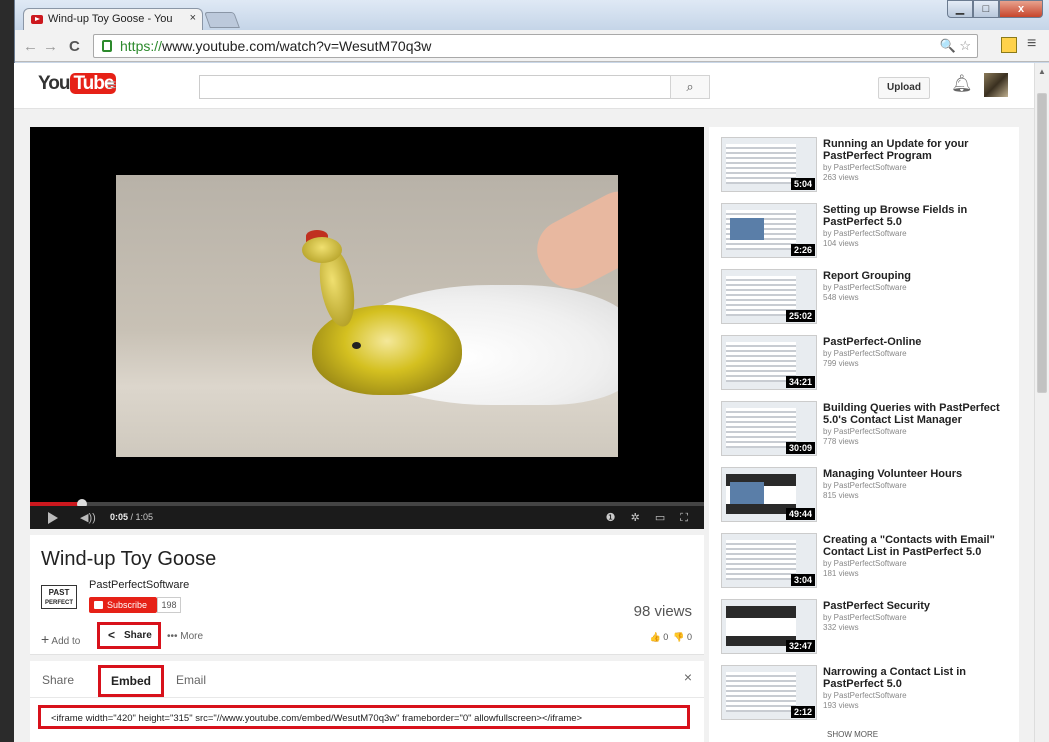 The width and height of the screenshot is (1049, 742). I want to click on divider, so click(367, 697).